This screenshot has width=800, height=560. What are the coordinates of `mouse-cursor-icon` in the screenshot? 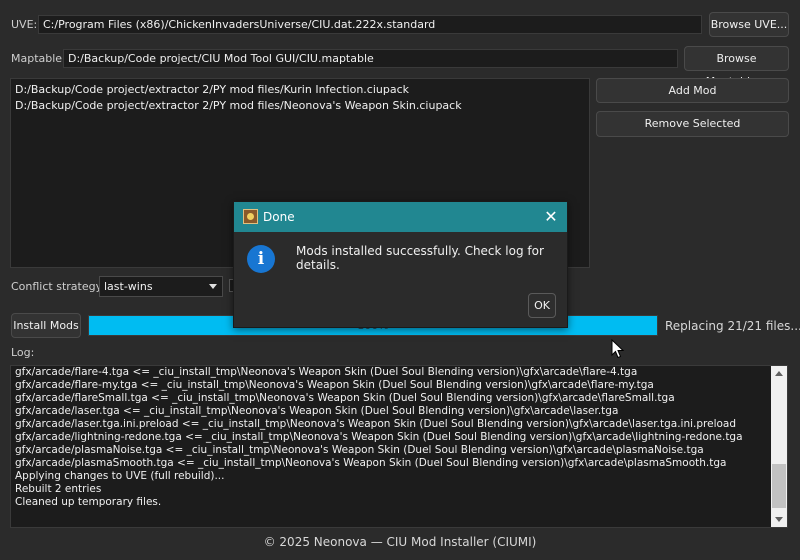 It's located at (618, 349).